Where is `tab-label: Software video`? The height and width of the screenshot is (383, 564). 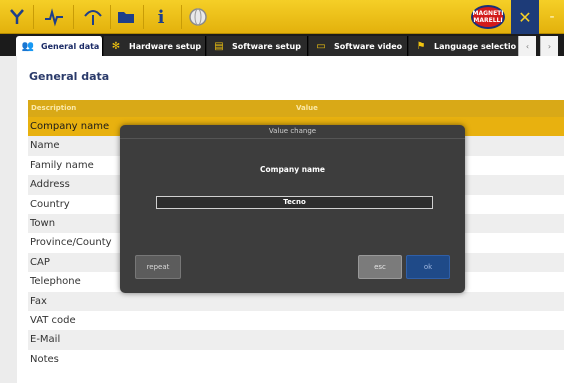 tab-label: Software video is located at coordinates (368, 46).